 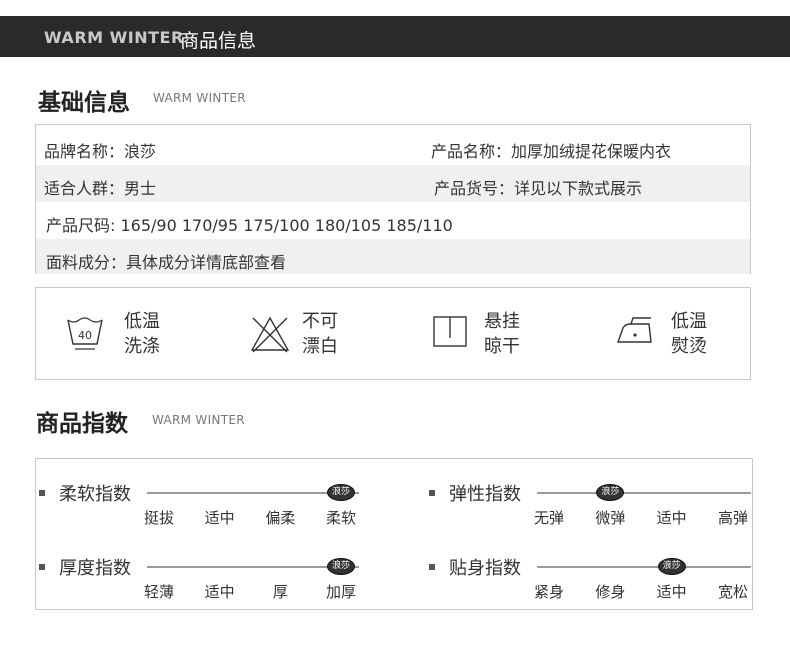 I want to click on wash-temperature: 40, so click(x=85, y=335).